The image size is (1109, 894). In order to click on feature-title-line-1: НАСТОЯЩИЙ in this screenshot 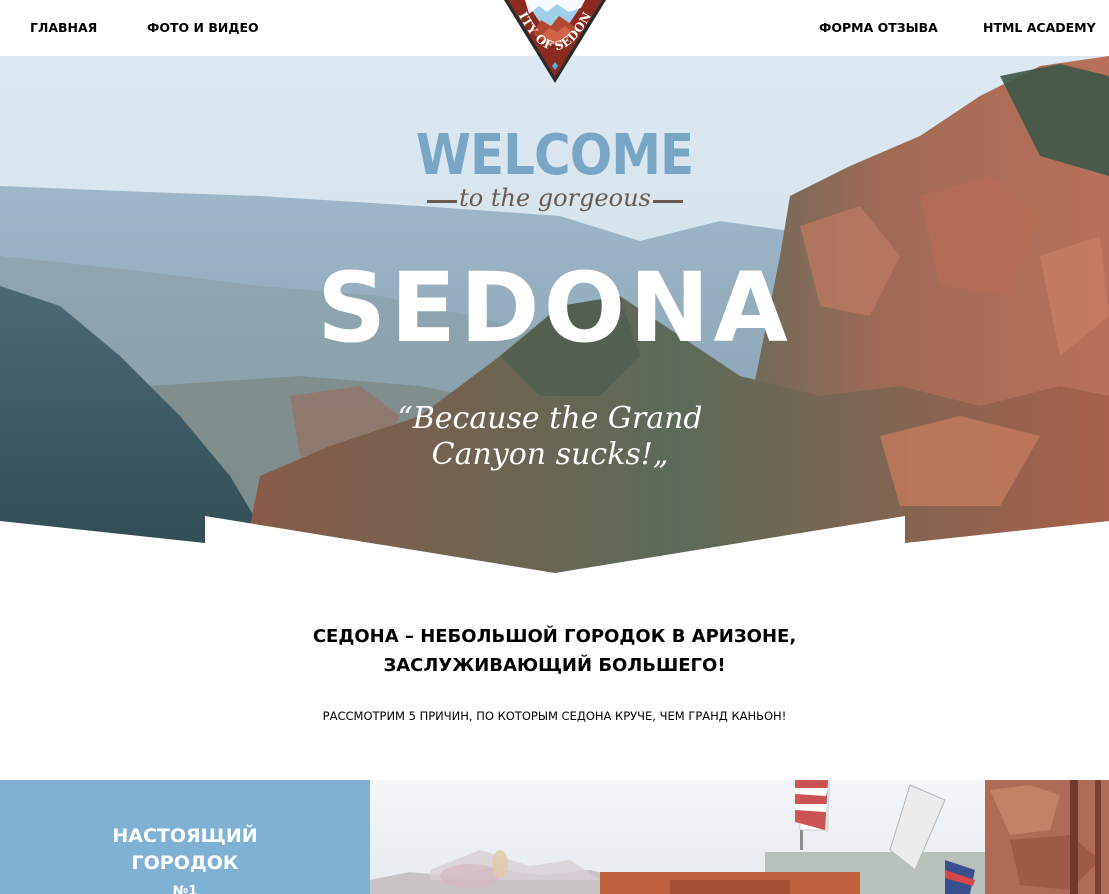, I will do `click(185, 836)`.